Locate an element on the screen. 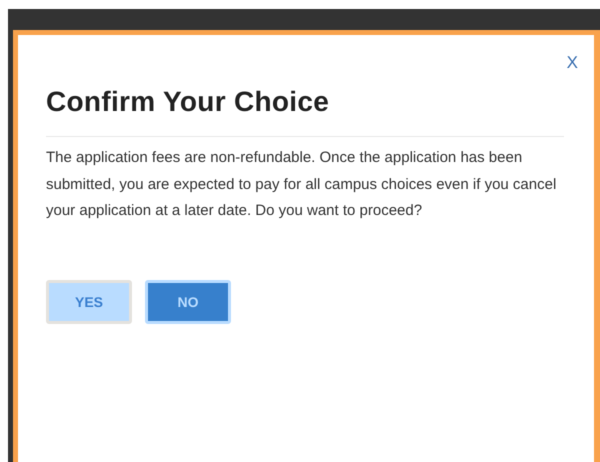 The image size is (600, 462). dialog-title: Confirm Your Choice is located at coordinates (188, 102).